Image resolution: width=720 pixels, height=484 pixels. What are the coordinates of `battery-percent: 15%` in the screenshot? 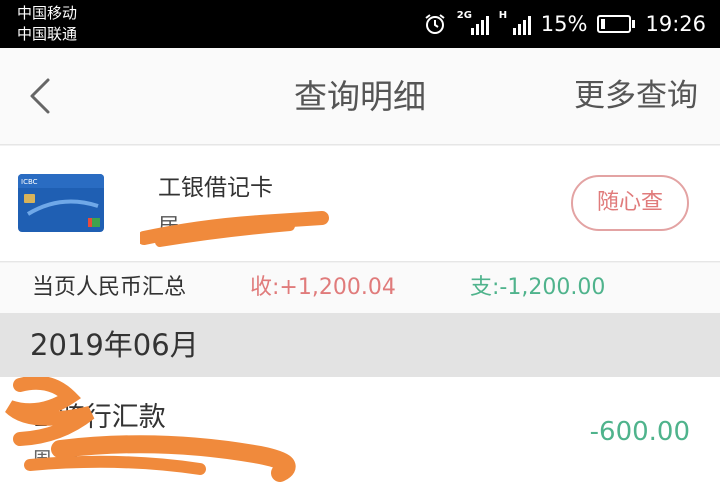 It's located at (564, 24).